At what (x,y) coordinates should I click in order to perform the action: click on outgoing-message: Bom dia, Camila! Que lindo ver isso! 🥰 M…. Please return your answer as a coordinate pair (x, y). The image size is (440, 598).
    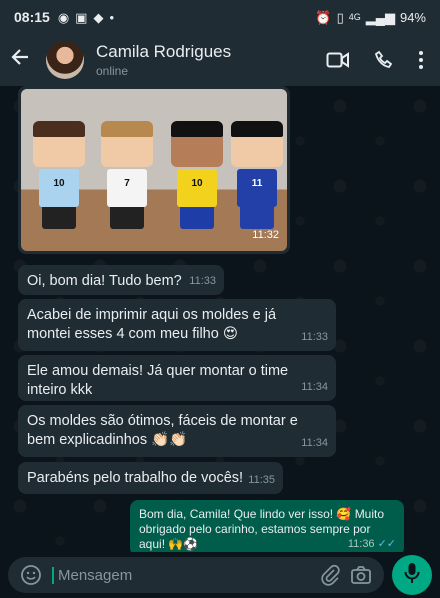
    Looking at the image, I should click on (267, 528).